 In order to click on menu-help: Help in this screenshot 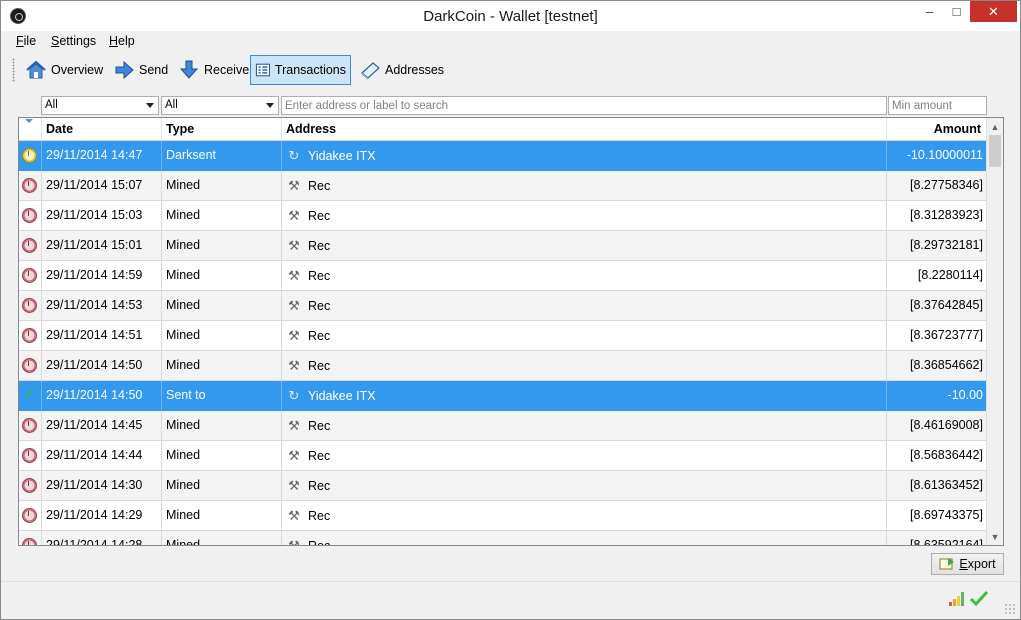, I will do `click(122, 41)`.